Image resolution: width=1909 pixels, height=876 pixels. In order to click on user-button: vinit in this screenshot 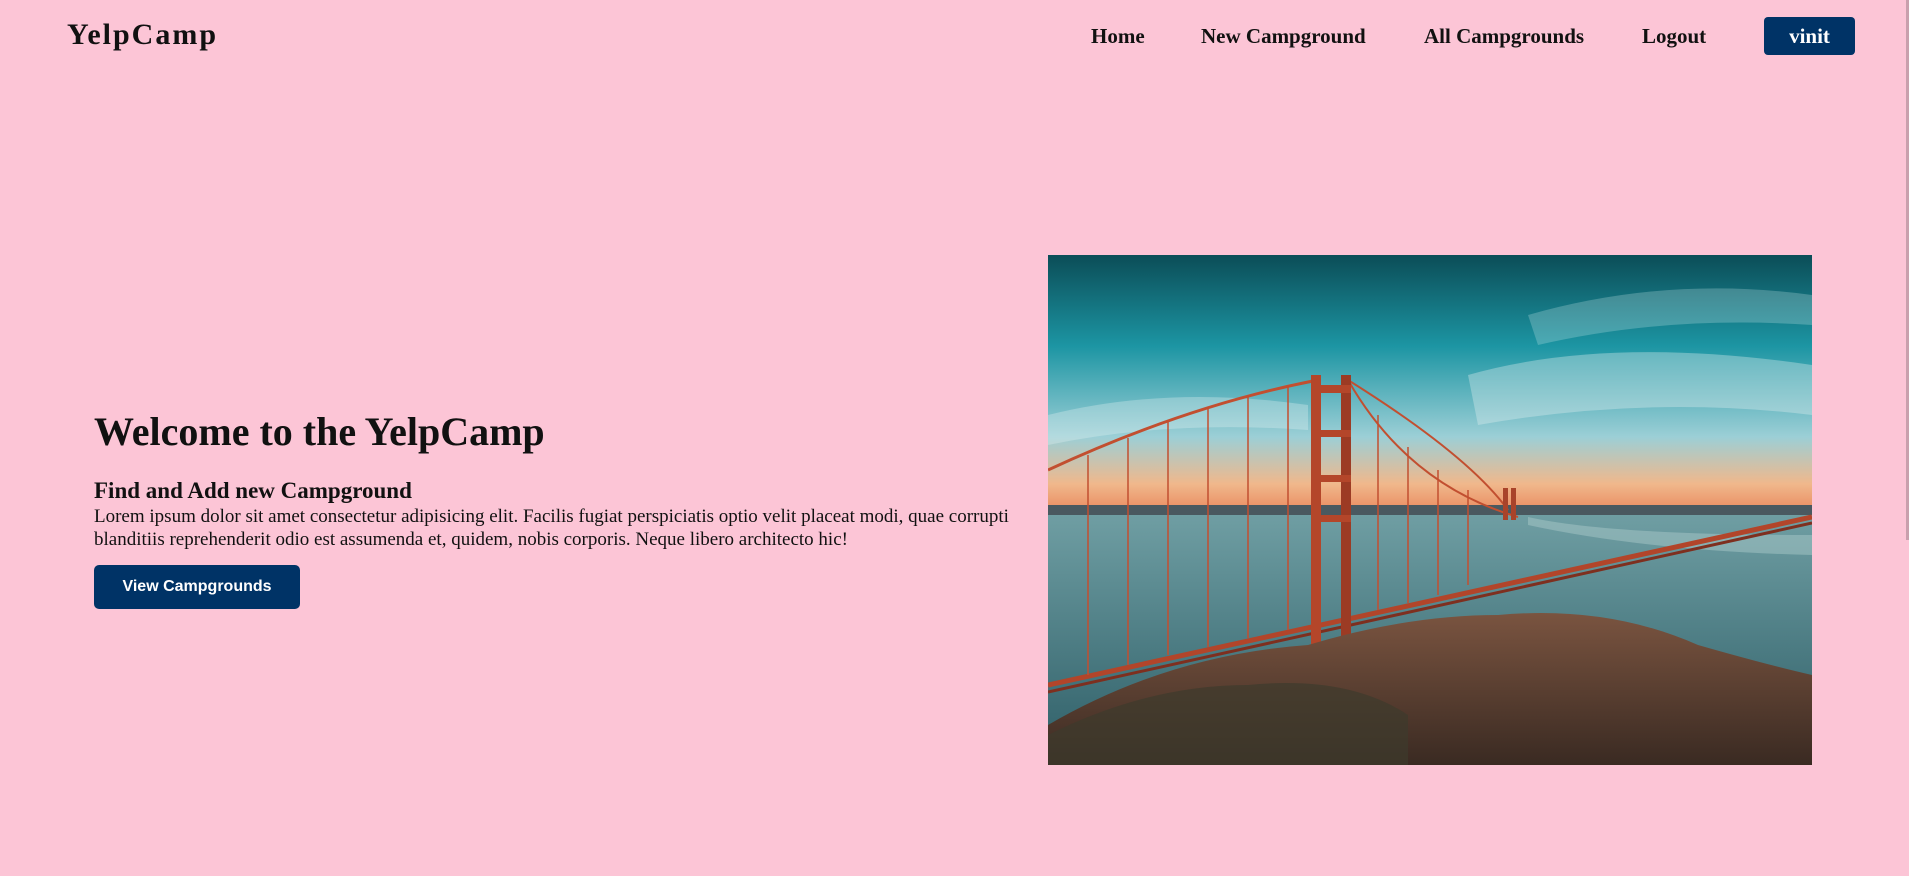, I will do `click(1809, 36)`.